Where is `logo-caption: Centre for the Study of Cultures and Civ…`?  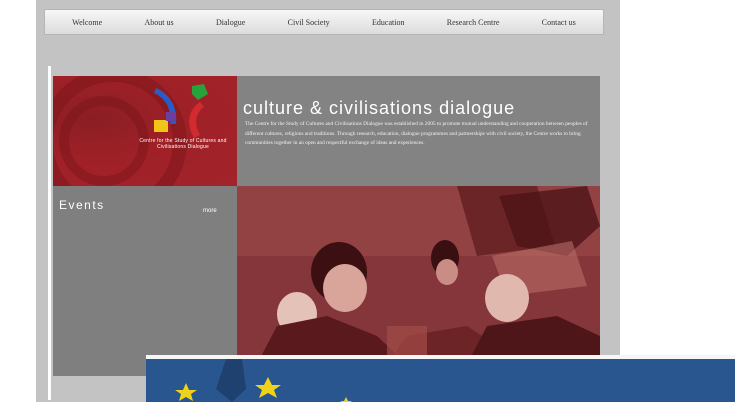
logo-caption: Centre for the Study of Cultures and Civ… is located at coordinates (183, 144).